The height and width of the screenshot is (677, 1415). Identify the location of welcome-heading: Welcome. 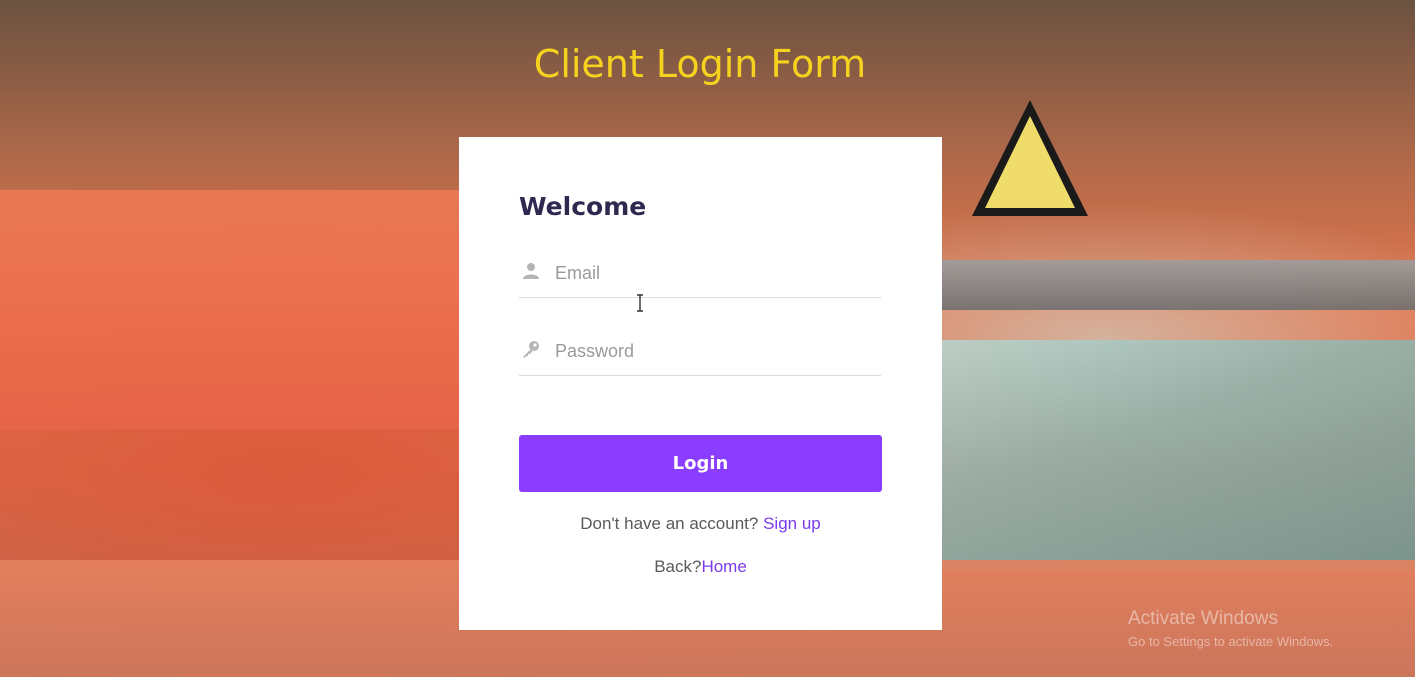
(583, 206).